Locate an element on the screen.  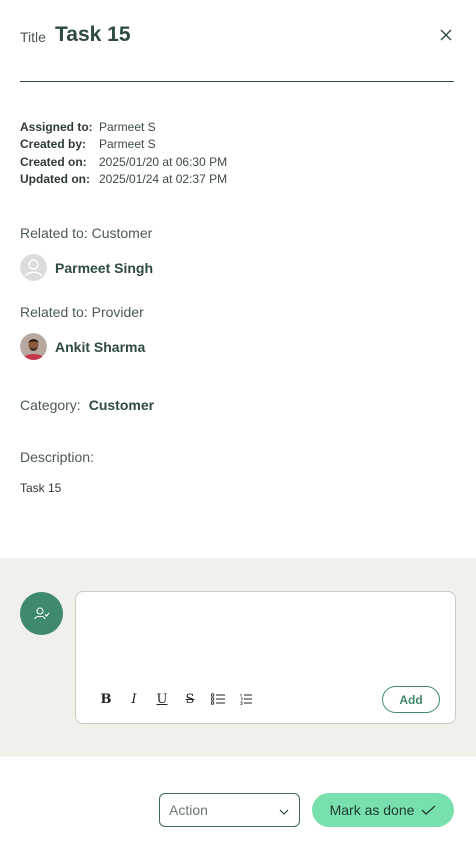
bullet-list-icon is located at coordinates (218, 699).